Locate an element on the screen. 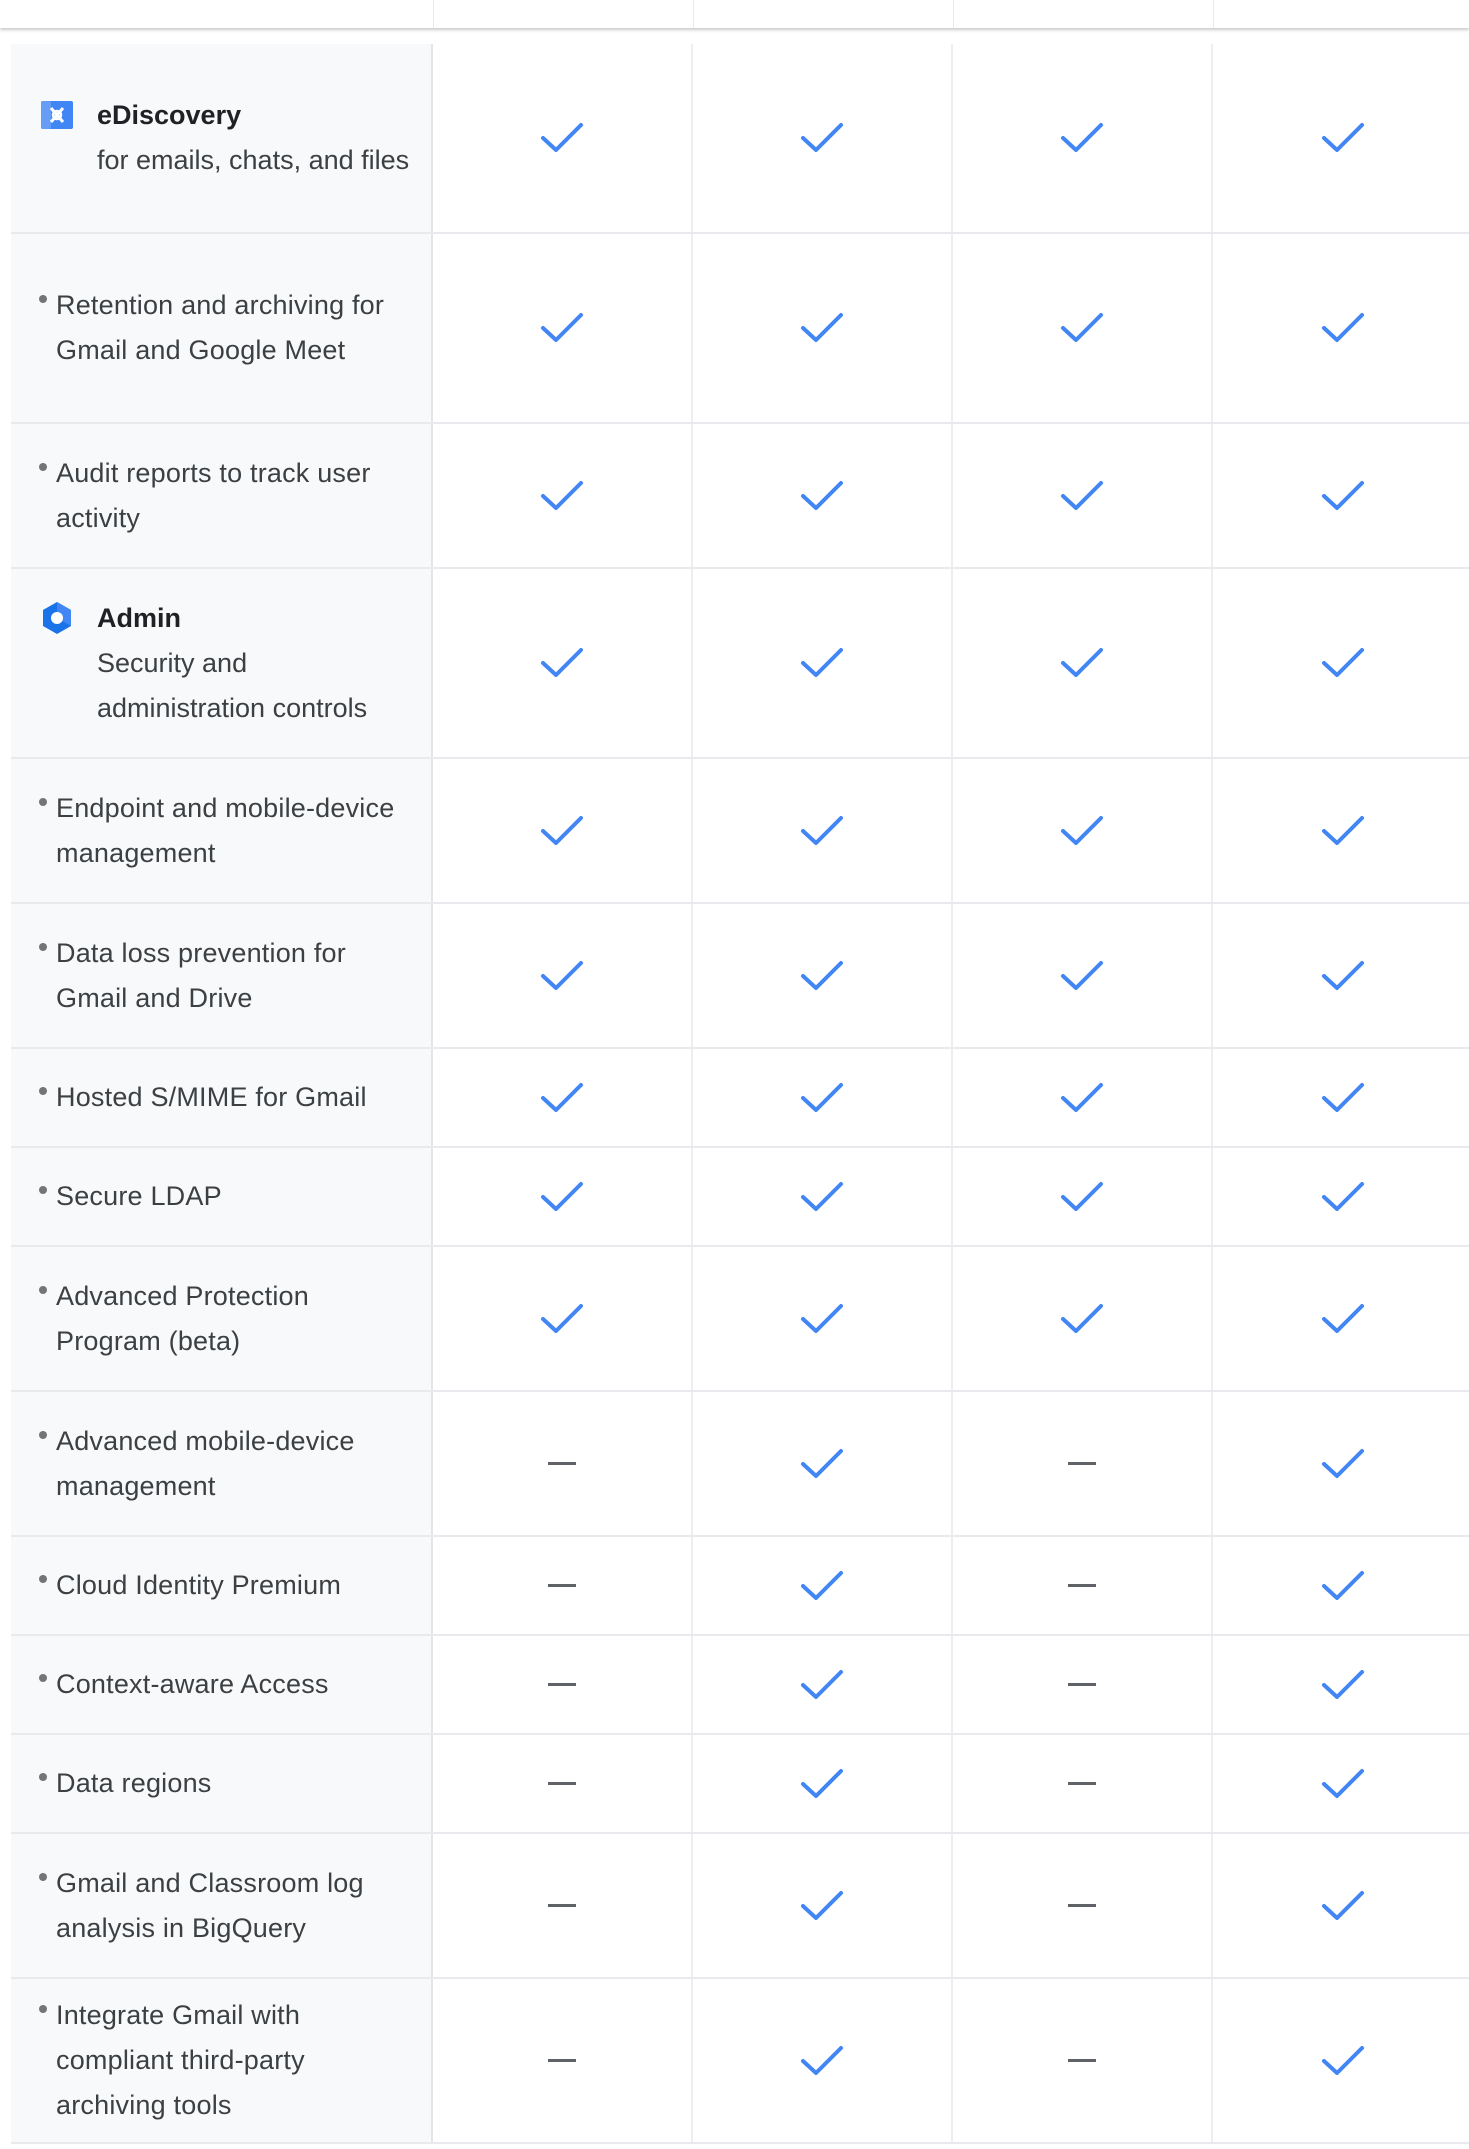 Image resolution: width=1469 pixels, height=2149 pixels. feature-row: Secure LDAP is located at coordinates (740, 1197).